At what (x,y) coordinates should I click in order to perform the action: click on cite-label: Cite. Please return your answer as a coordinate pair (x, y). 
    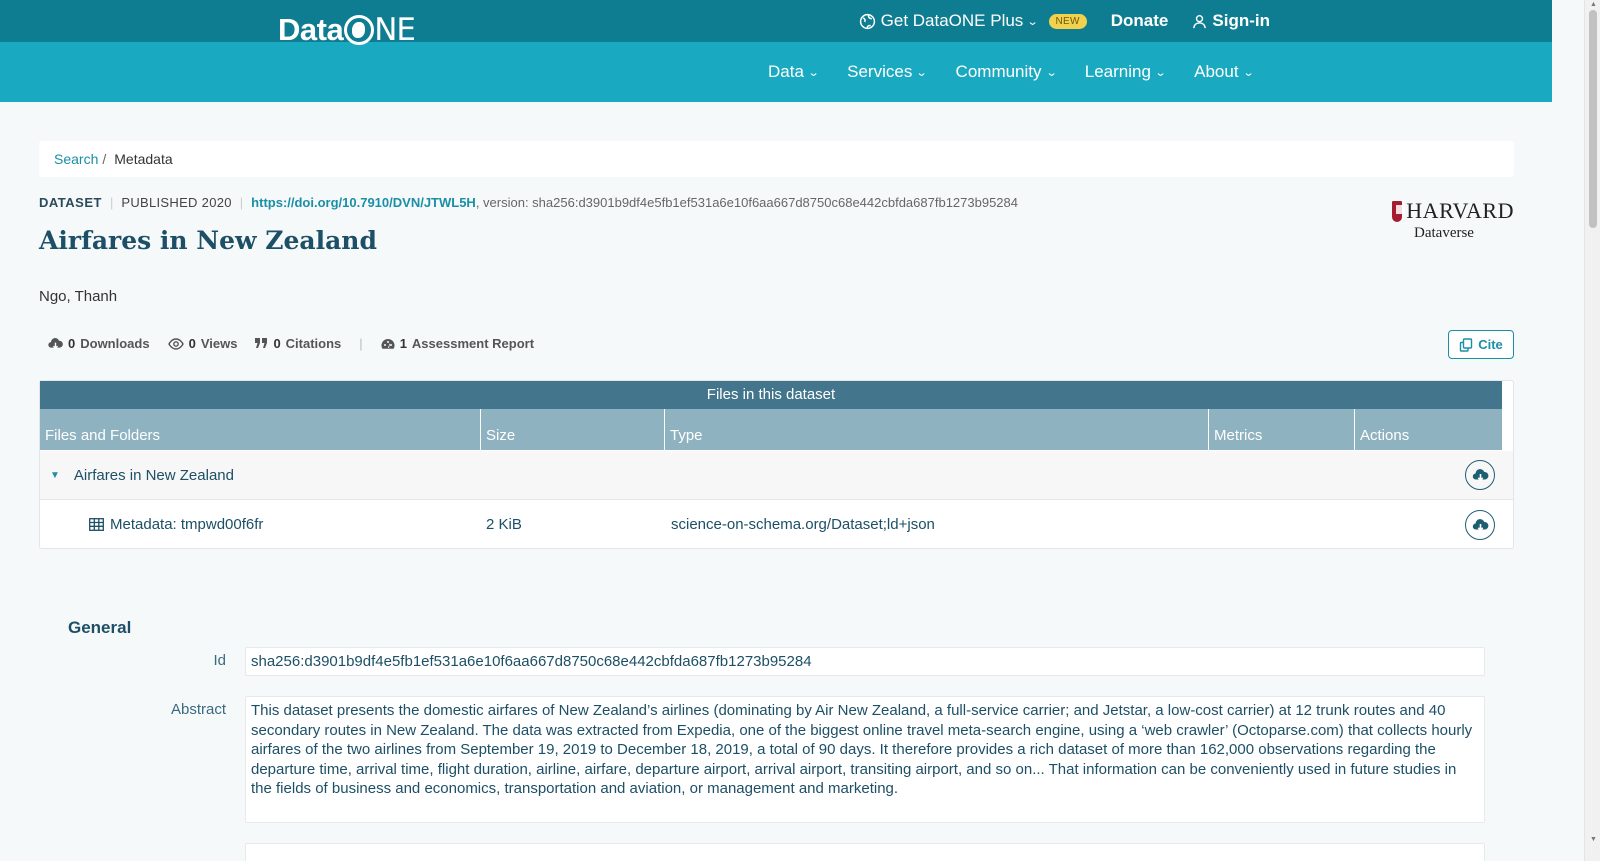
    Looking at the image, I should click on (1490, 344).